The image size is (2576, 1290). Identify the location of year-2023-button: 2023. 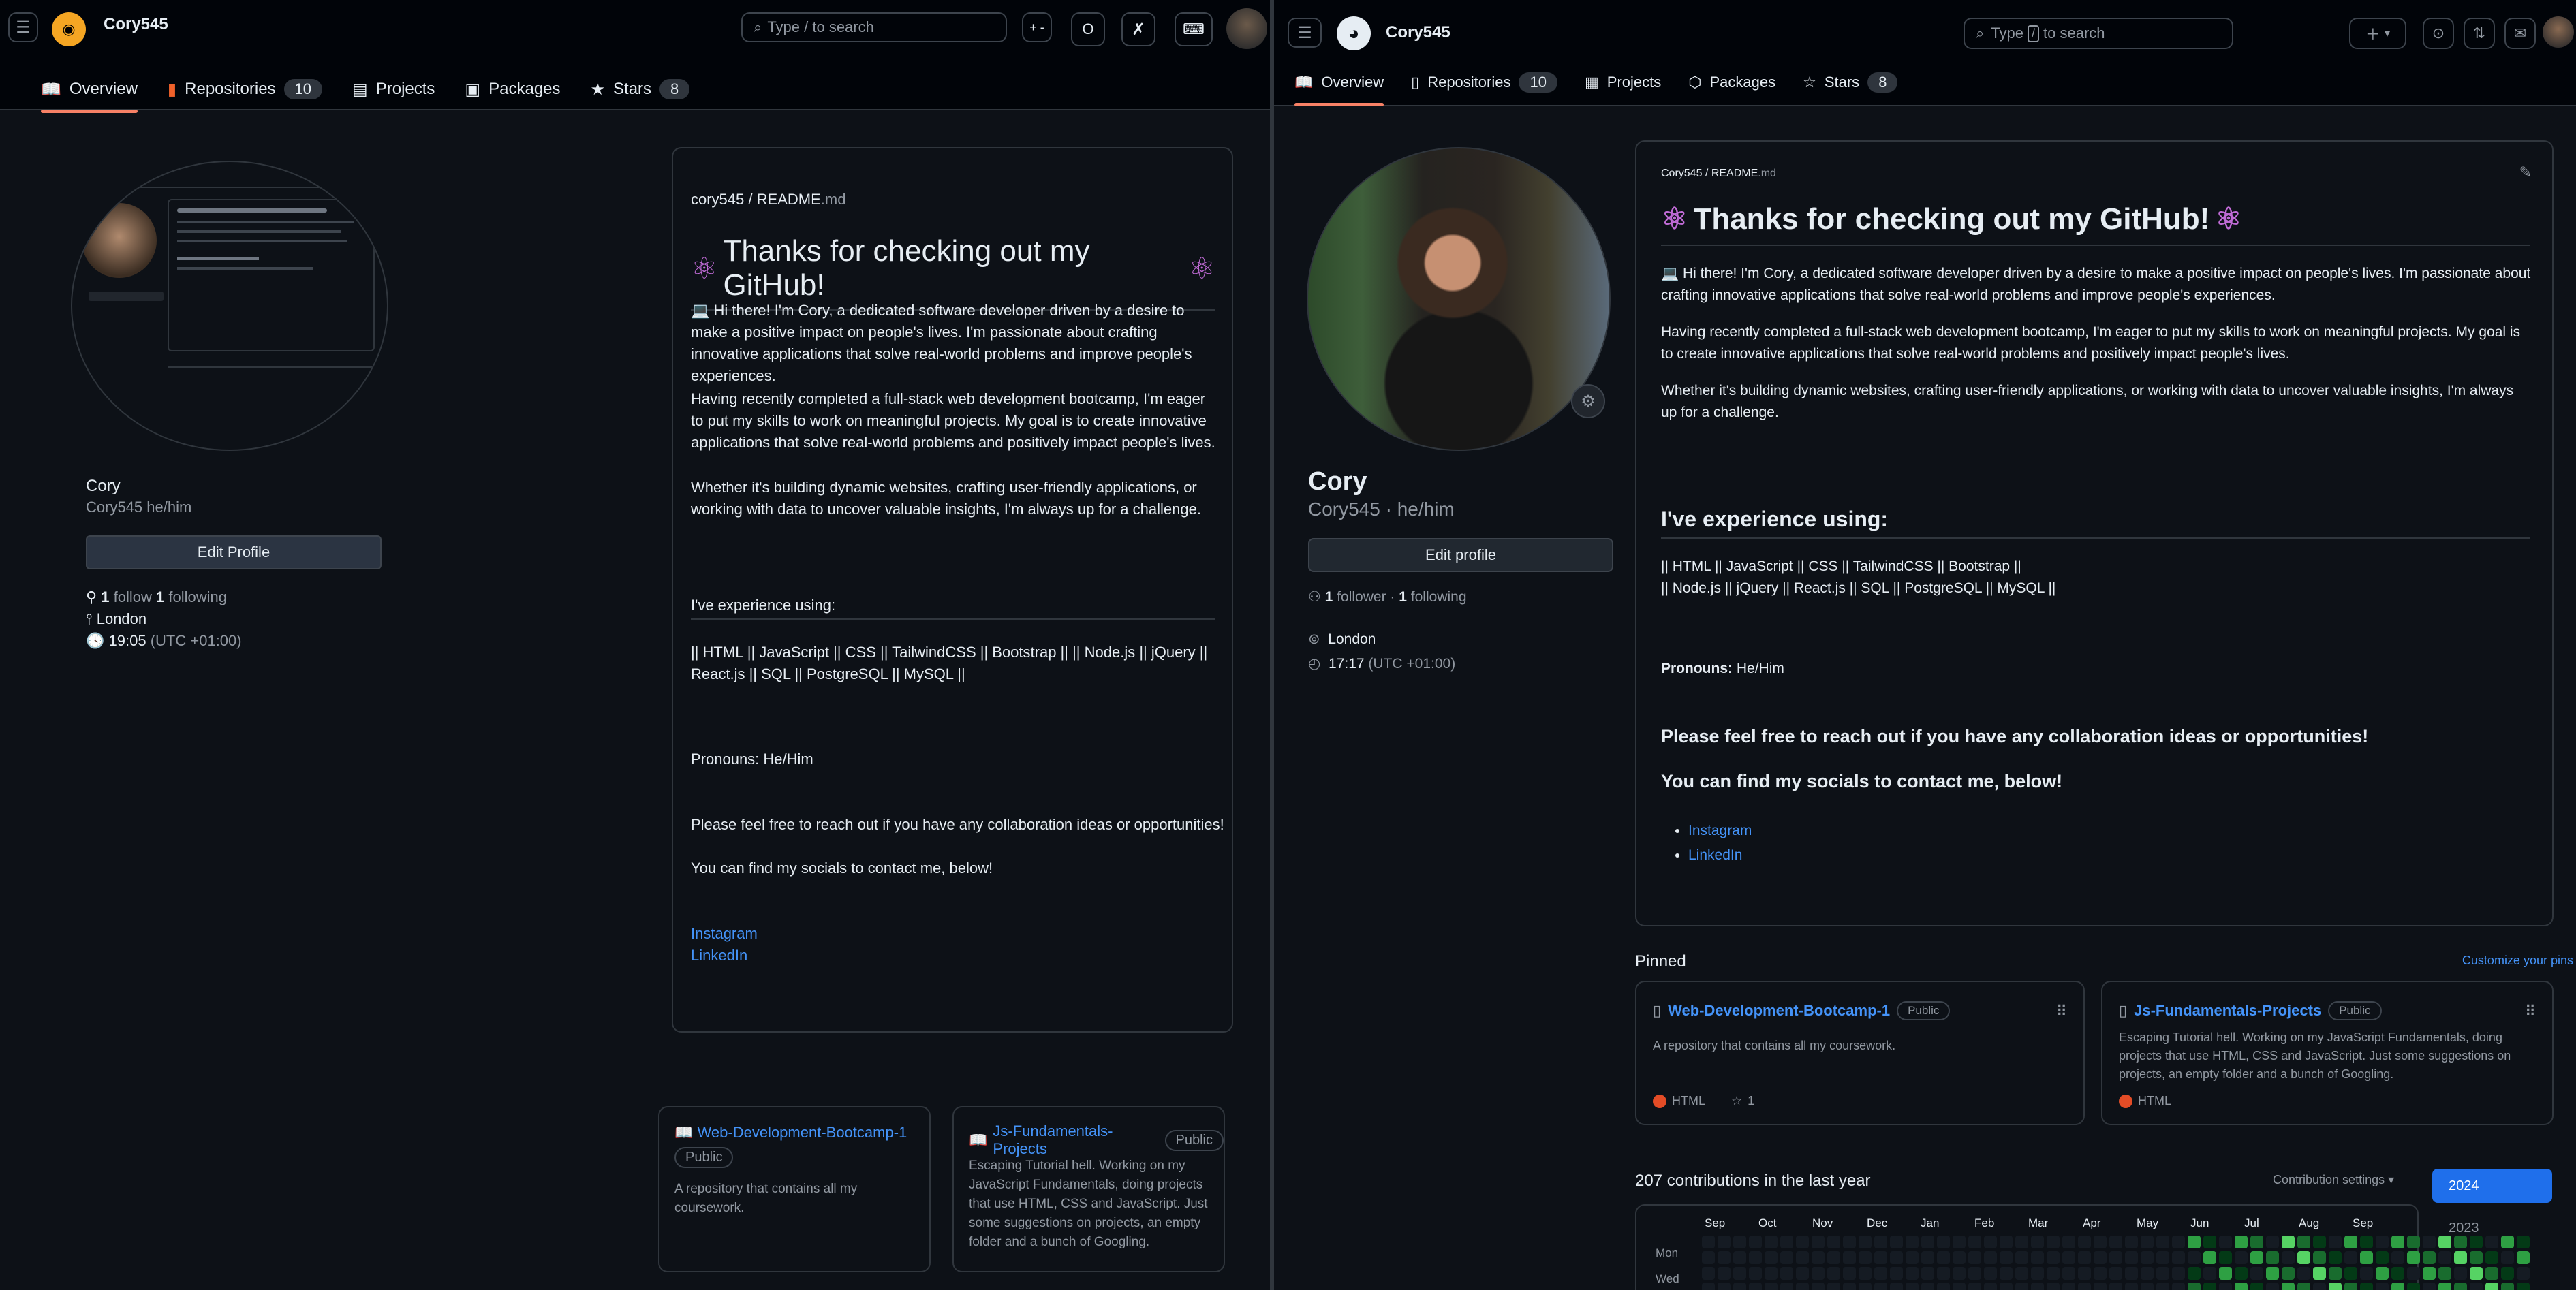
(2464, 1228).